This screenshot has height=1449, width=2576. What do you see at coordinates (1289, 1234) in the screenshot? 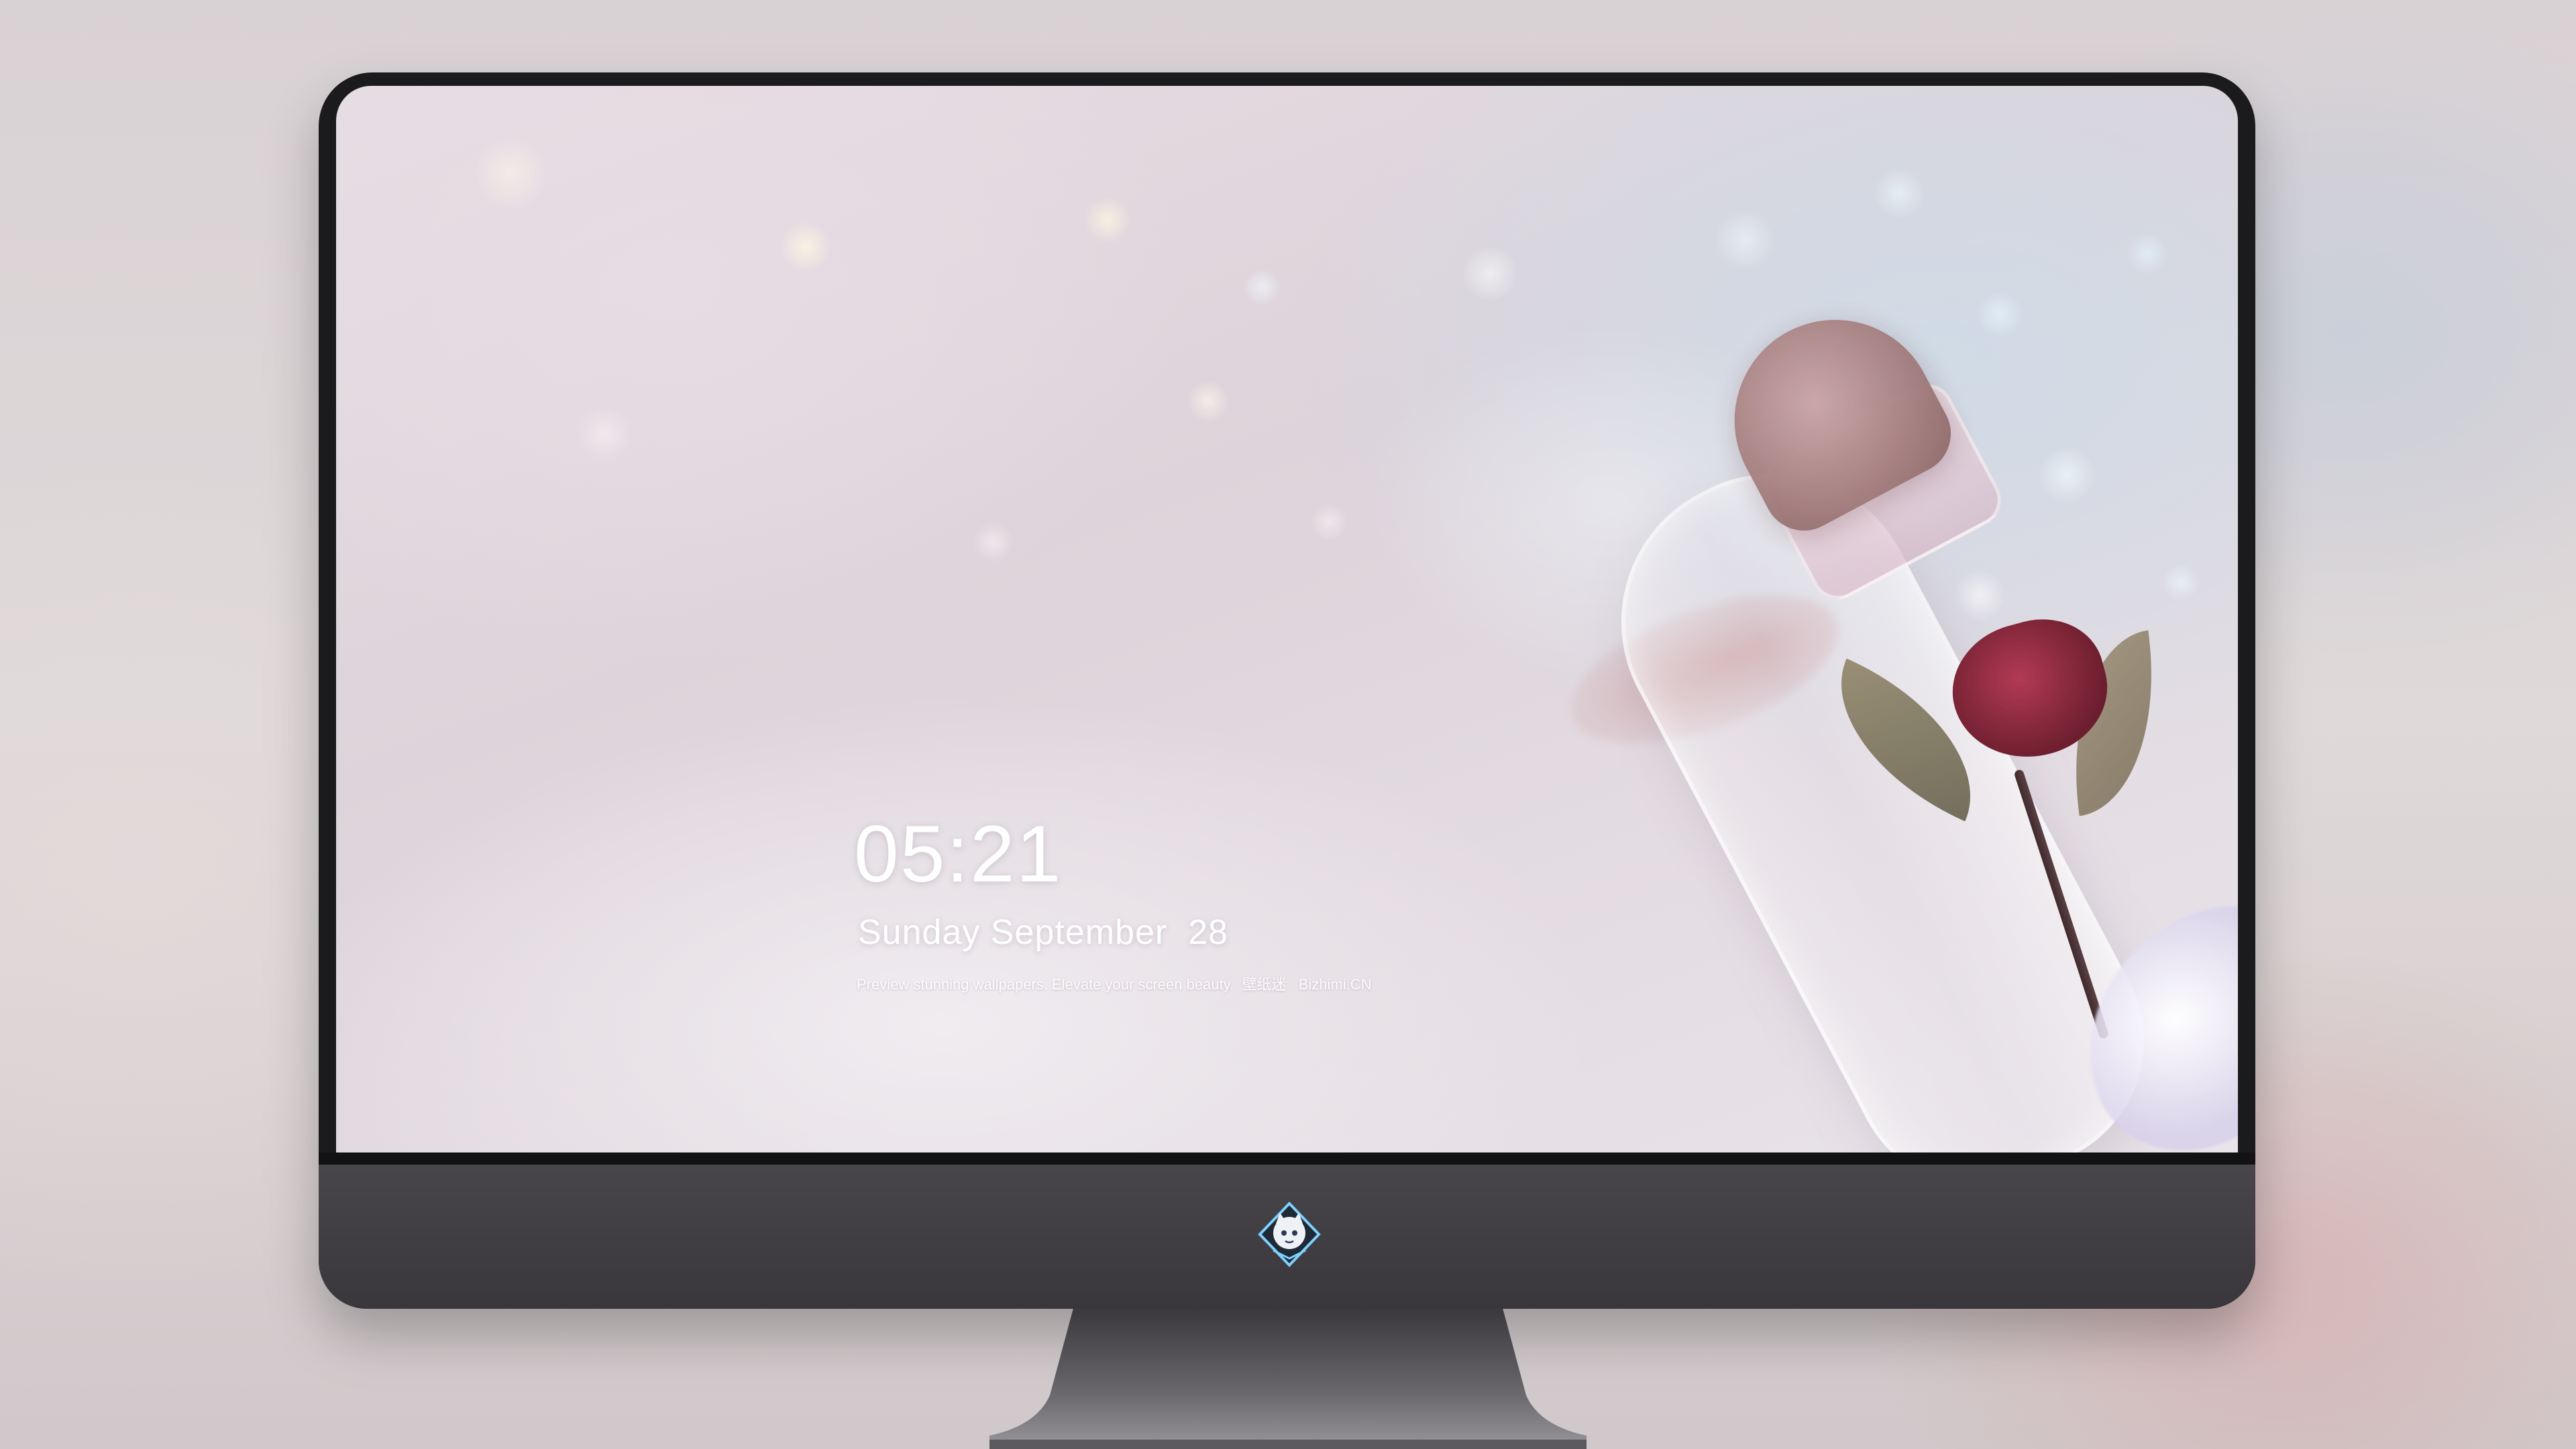
I see `mascot-logo-icon` at bounding box center [1289, 1234].